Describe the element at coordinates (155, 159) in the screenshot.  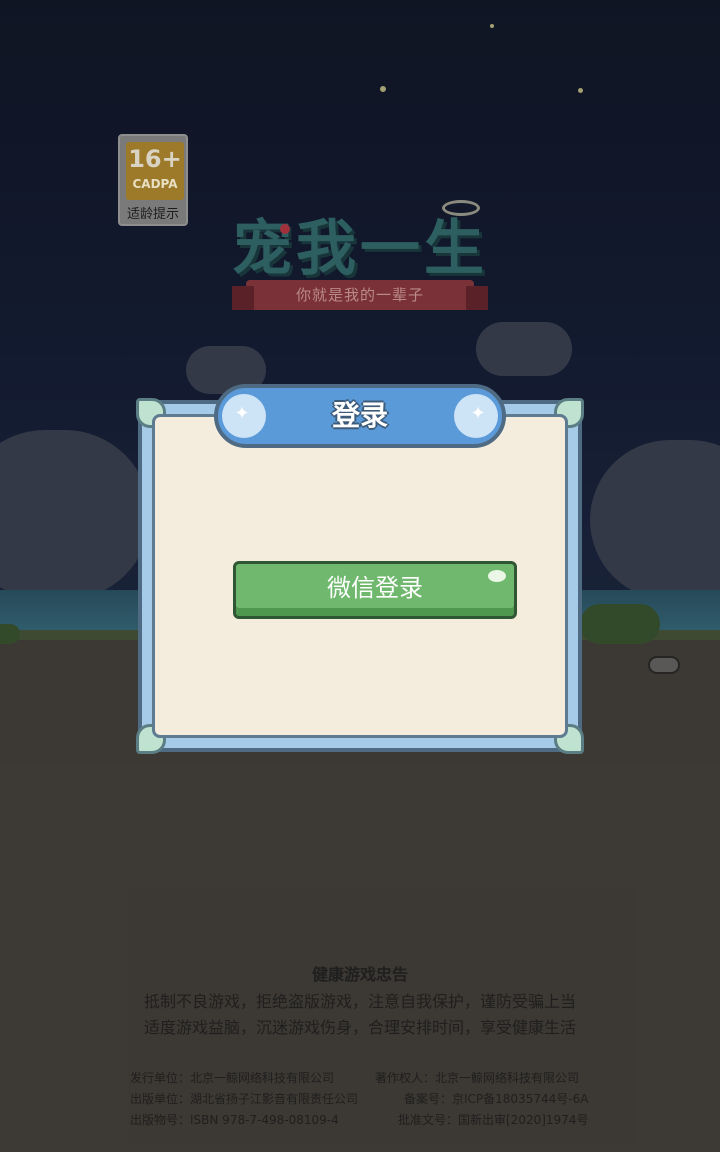
I see `age-rating-number: 16+` at that location.